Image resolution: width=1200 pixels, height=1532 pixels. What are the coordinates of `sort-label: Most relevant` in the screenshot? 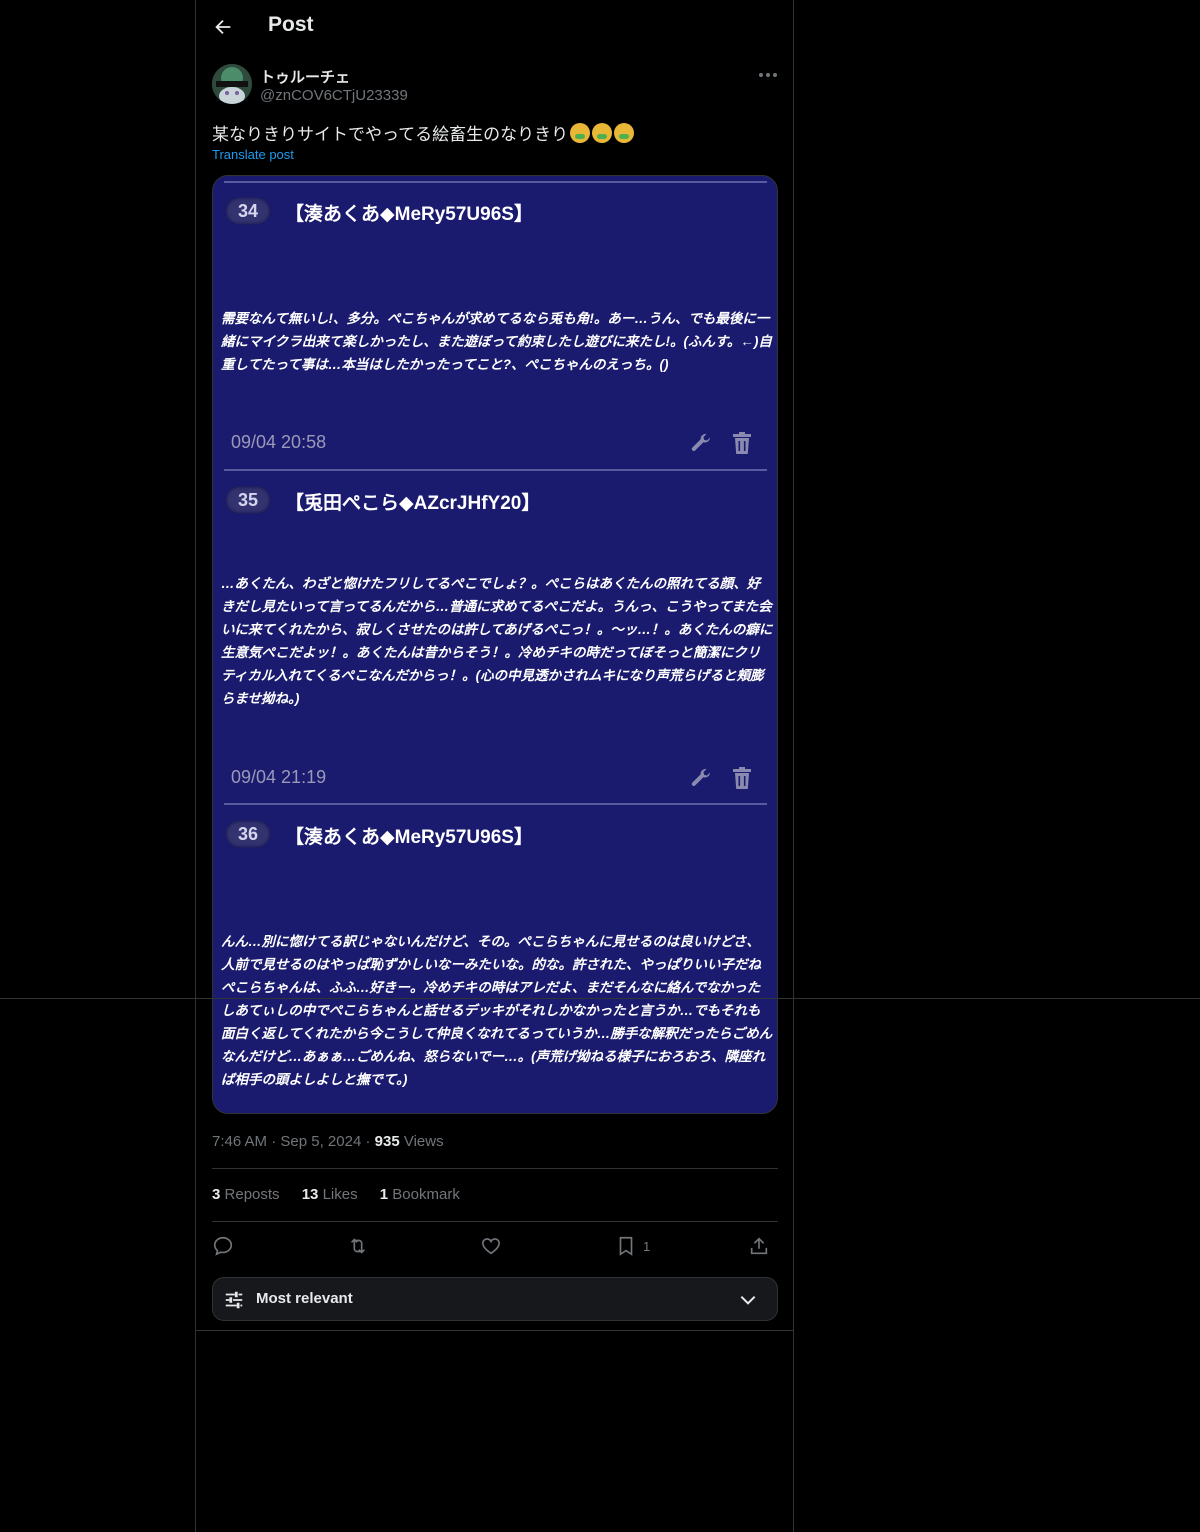 It's located at (304, 1298).